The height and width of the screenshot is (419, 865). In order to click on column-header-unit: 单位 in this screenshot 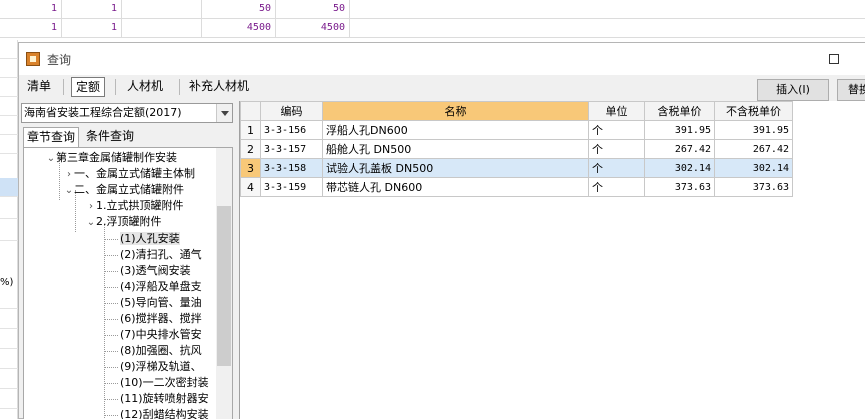, I will do `click(616, 111)`.